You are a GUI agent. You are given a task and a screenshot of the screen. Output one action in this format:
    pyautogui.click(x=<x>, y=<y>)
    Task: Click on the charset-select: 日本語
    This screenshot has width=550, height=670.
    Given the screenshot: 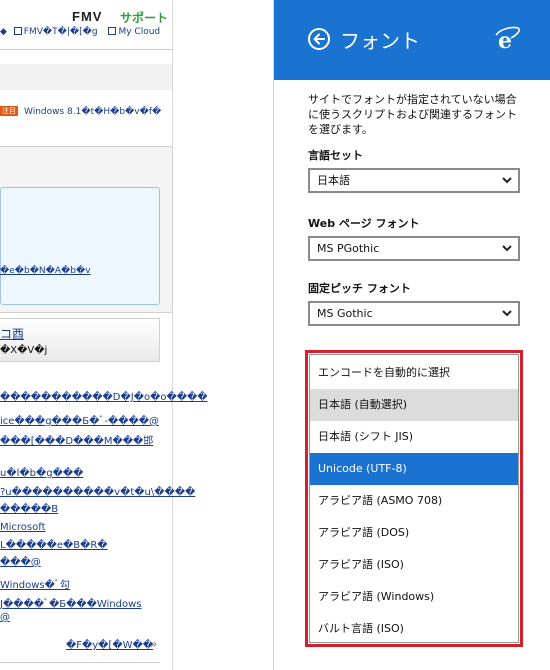 What is the action you would take?
    pyautogui.click(x=414, y=180)
    